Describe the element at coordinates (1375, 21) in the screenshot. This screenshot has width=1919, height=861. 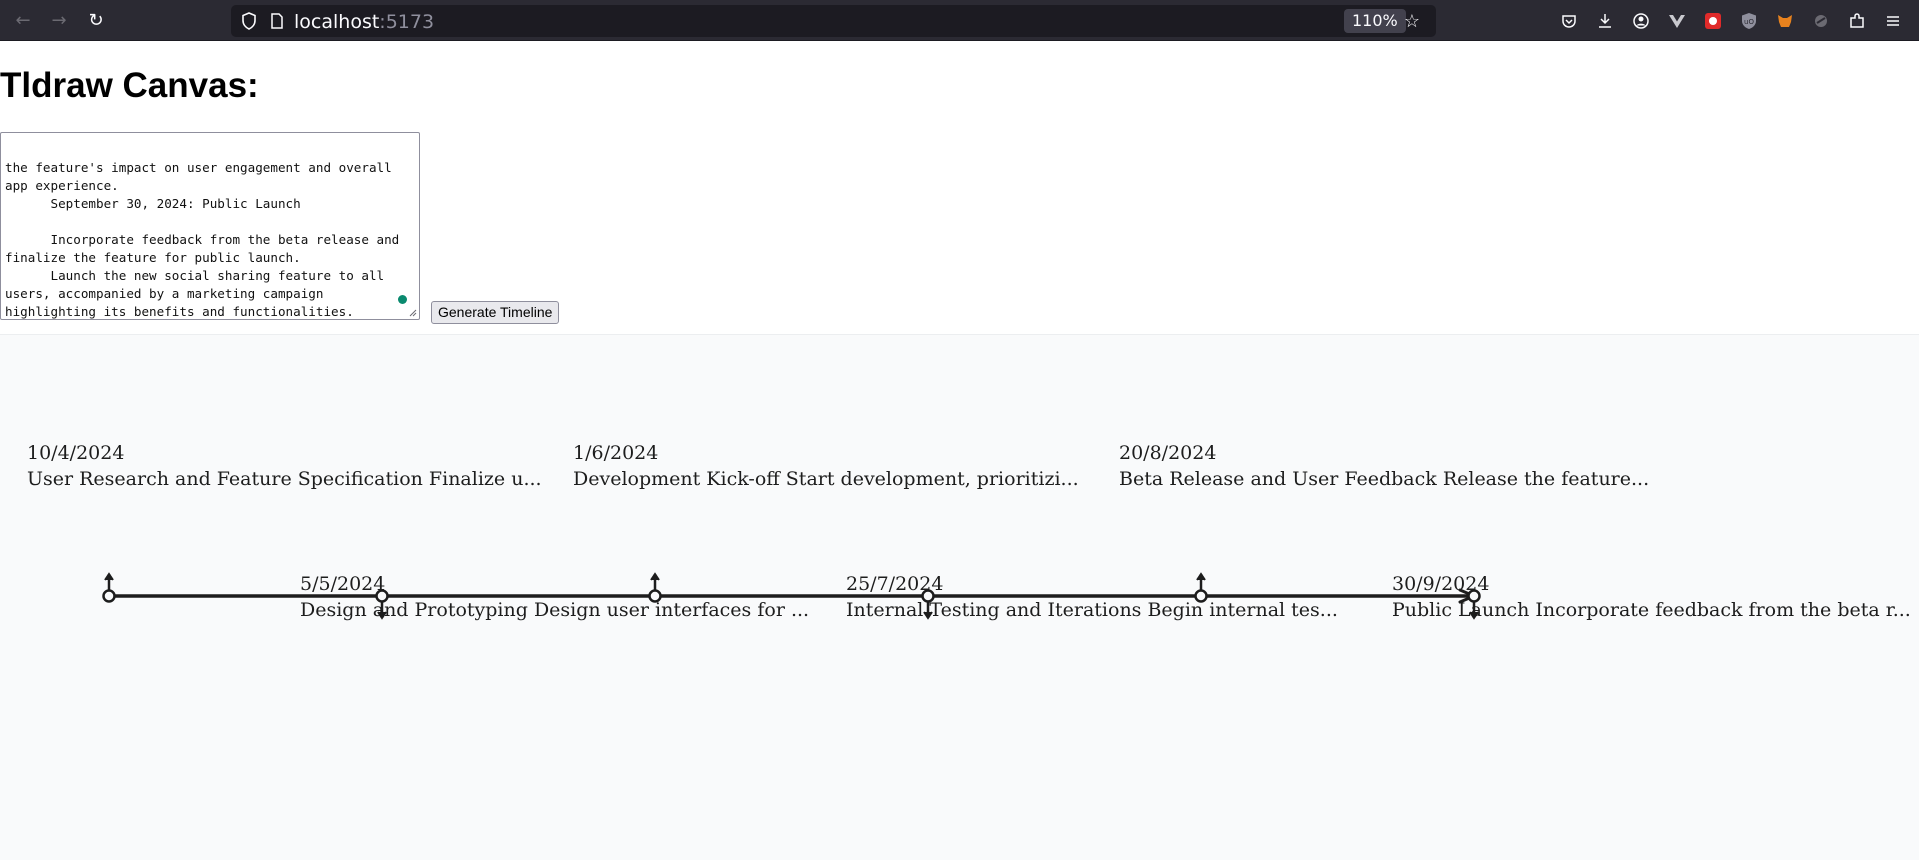
I see `zoom-indicator: 110%` at that location.